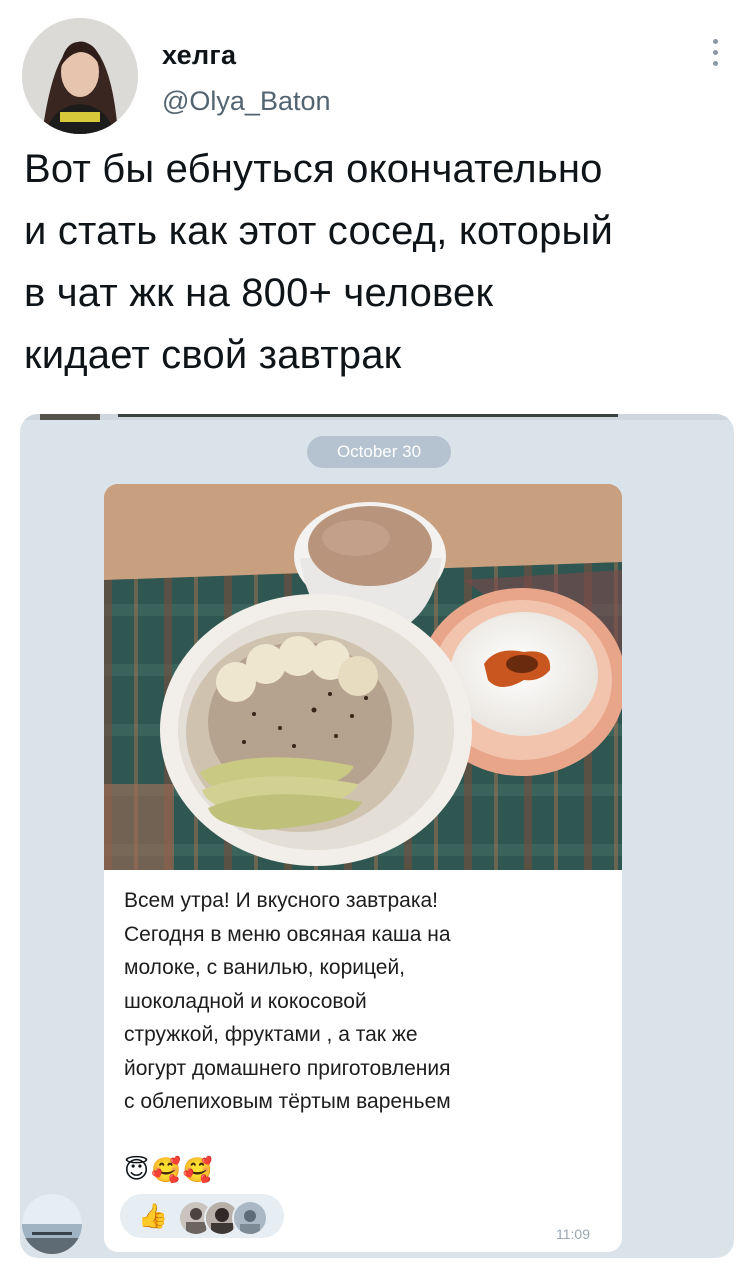  What do you see at coordinates (202, 1216) in the screenshot?
I see `reaction-chip: 👍` at bounding box center [202, 1216].